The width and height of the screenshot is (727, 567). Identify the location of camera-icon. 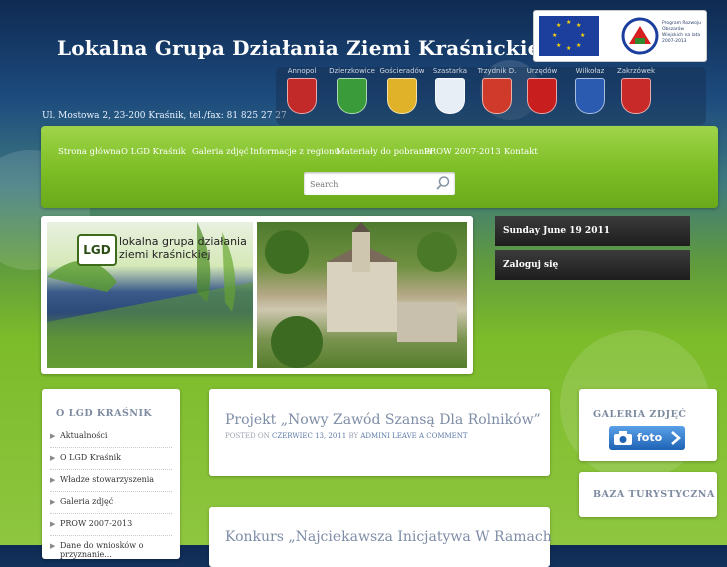
(623, 438).